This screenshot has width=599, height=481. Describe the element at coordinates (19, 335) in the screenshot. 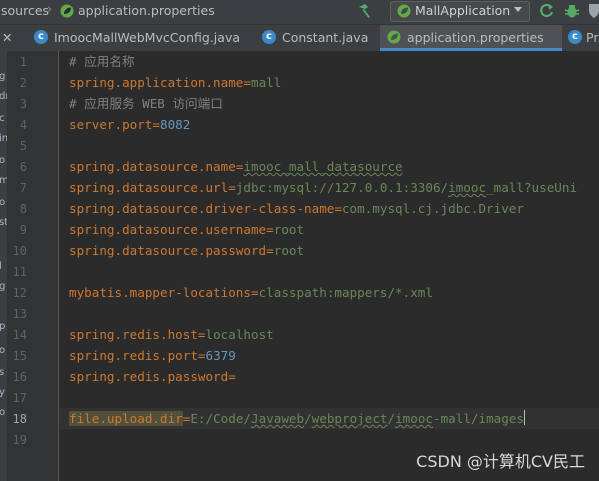

I see `line-number: 14` at that location.